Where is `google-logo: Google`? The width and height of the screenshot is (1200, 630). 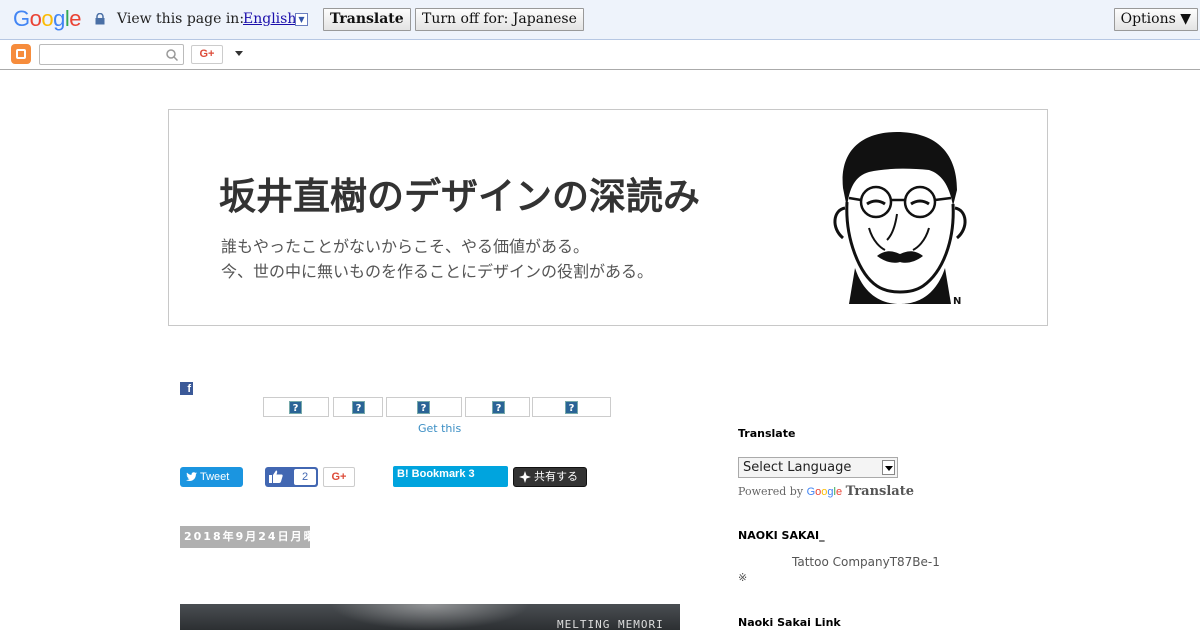 google-logo: Google is located at coordinates (47, 18).